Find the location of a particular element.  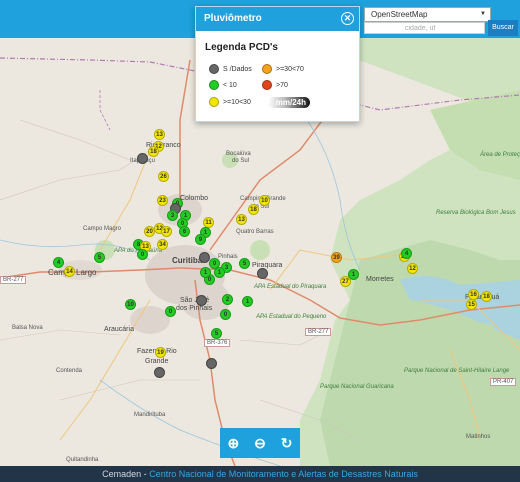

road-br277: BR-277 is located at coordinates (318, 332).